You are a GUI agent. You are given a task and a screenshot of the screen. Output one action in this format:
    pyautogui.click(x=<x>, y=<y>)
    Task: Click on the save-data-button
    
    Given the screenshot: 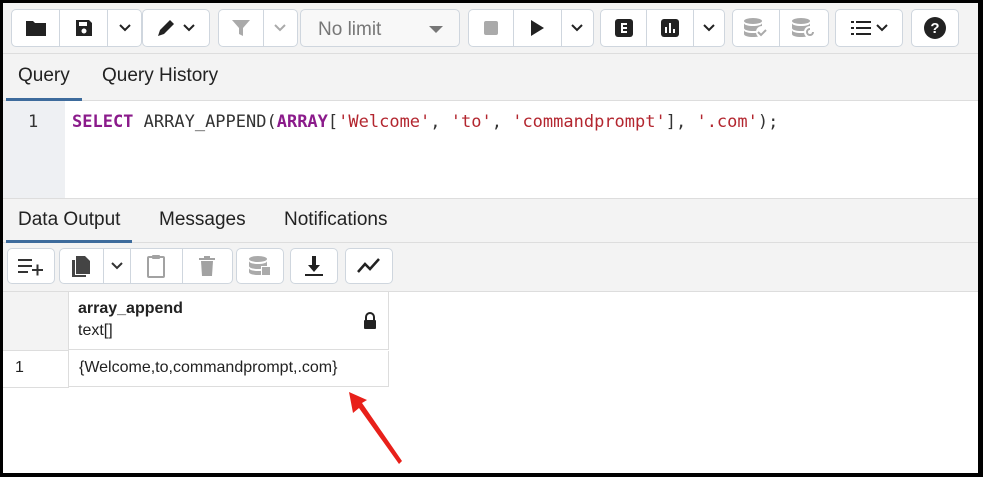 What is the action you would take?
    pyautogui.click(x=260, y=266)
    